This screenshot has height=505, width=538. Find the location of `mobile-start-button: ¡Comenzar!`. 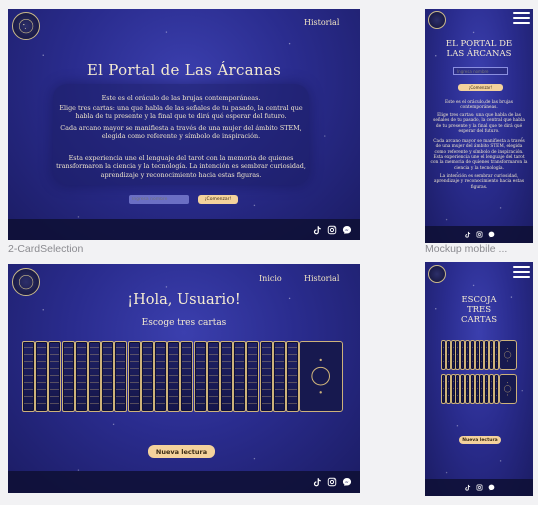

mobile-start-button: ¡Comenzar! is located at coordinates (480, 87).